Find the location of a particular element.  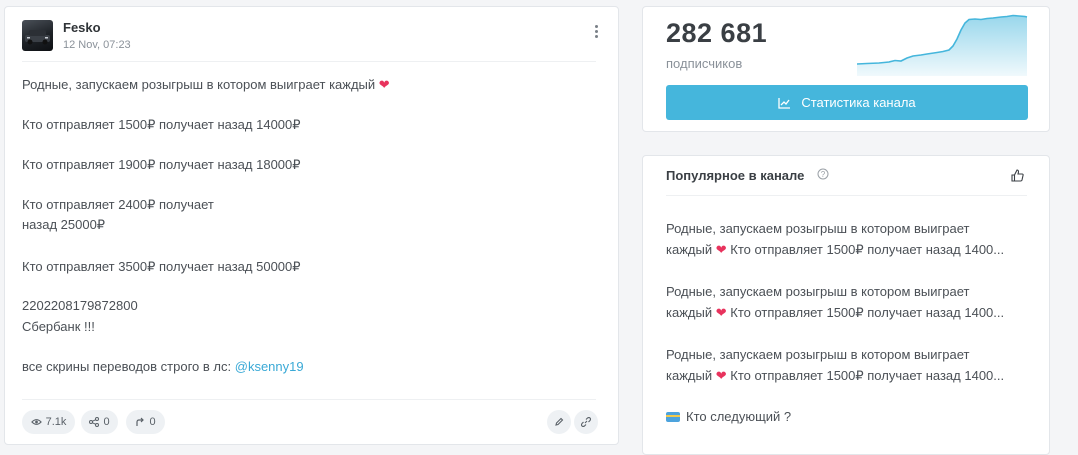

credit-card-icon is located at coordinates (673, 417).